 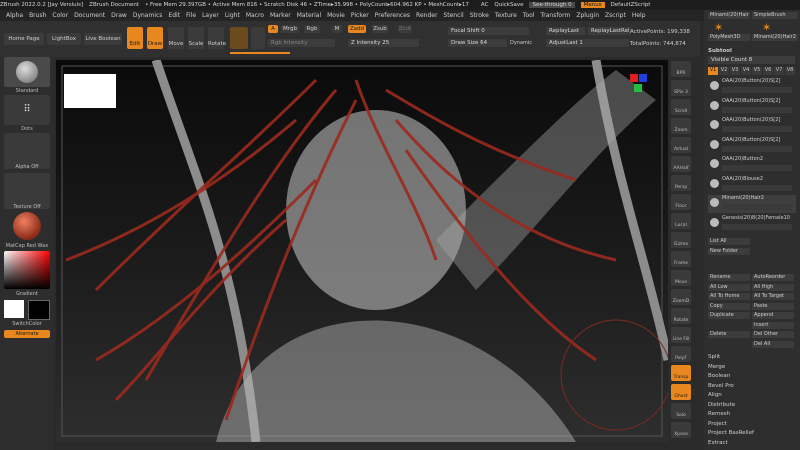 What do you see at coordinates (301, 43) in the screenshot?
I see `rgb-intensity-slider: Rgb Intensity` at bounding box center [301, 43].